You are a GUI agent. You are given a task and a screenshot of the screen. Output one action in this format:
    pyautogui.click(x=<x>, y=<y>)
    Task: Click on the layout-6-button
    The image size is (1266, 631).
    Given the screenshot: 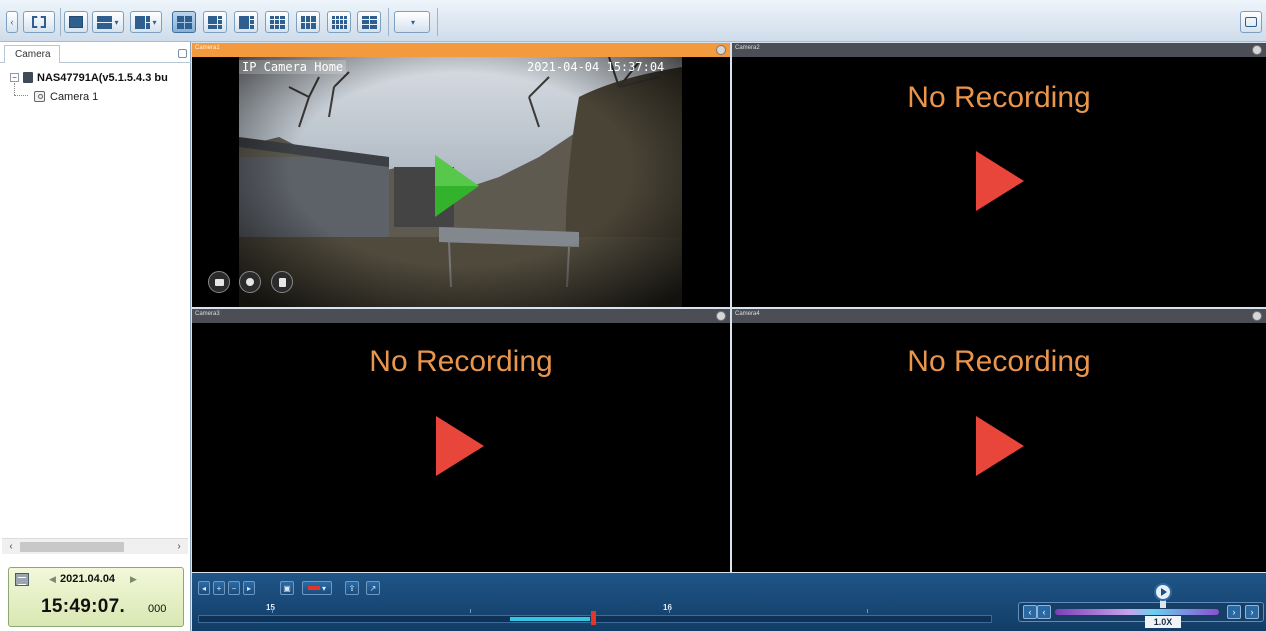 What is the action you would take?
    pyautogui.click(x=215, y=22)
    